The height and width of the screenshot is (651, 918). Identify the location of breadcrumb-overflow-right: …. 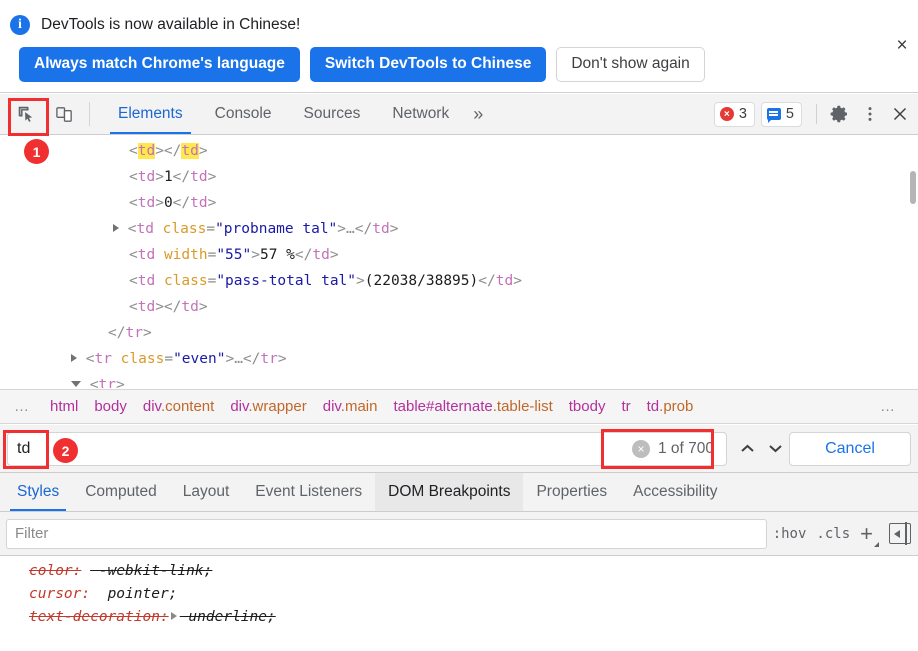
(899, 406).